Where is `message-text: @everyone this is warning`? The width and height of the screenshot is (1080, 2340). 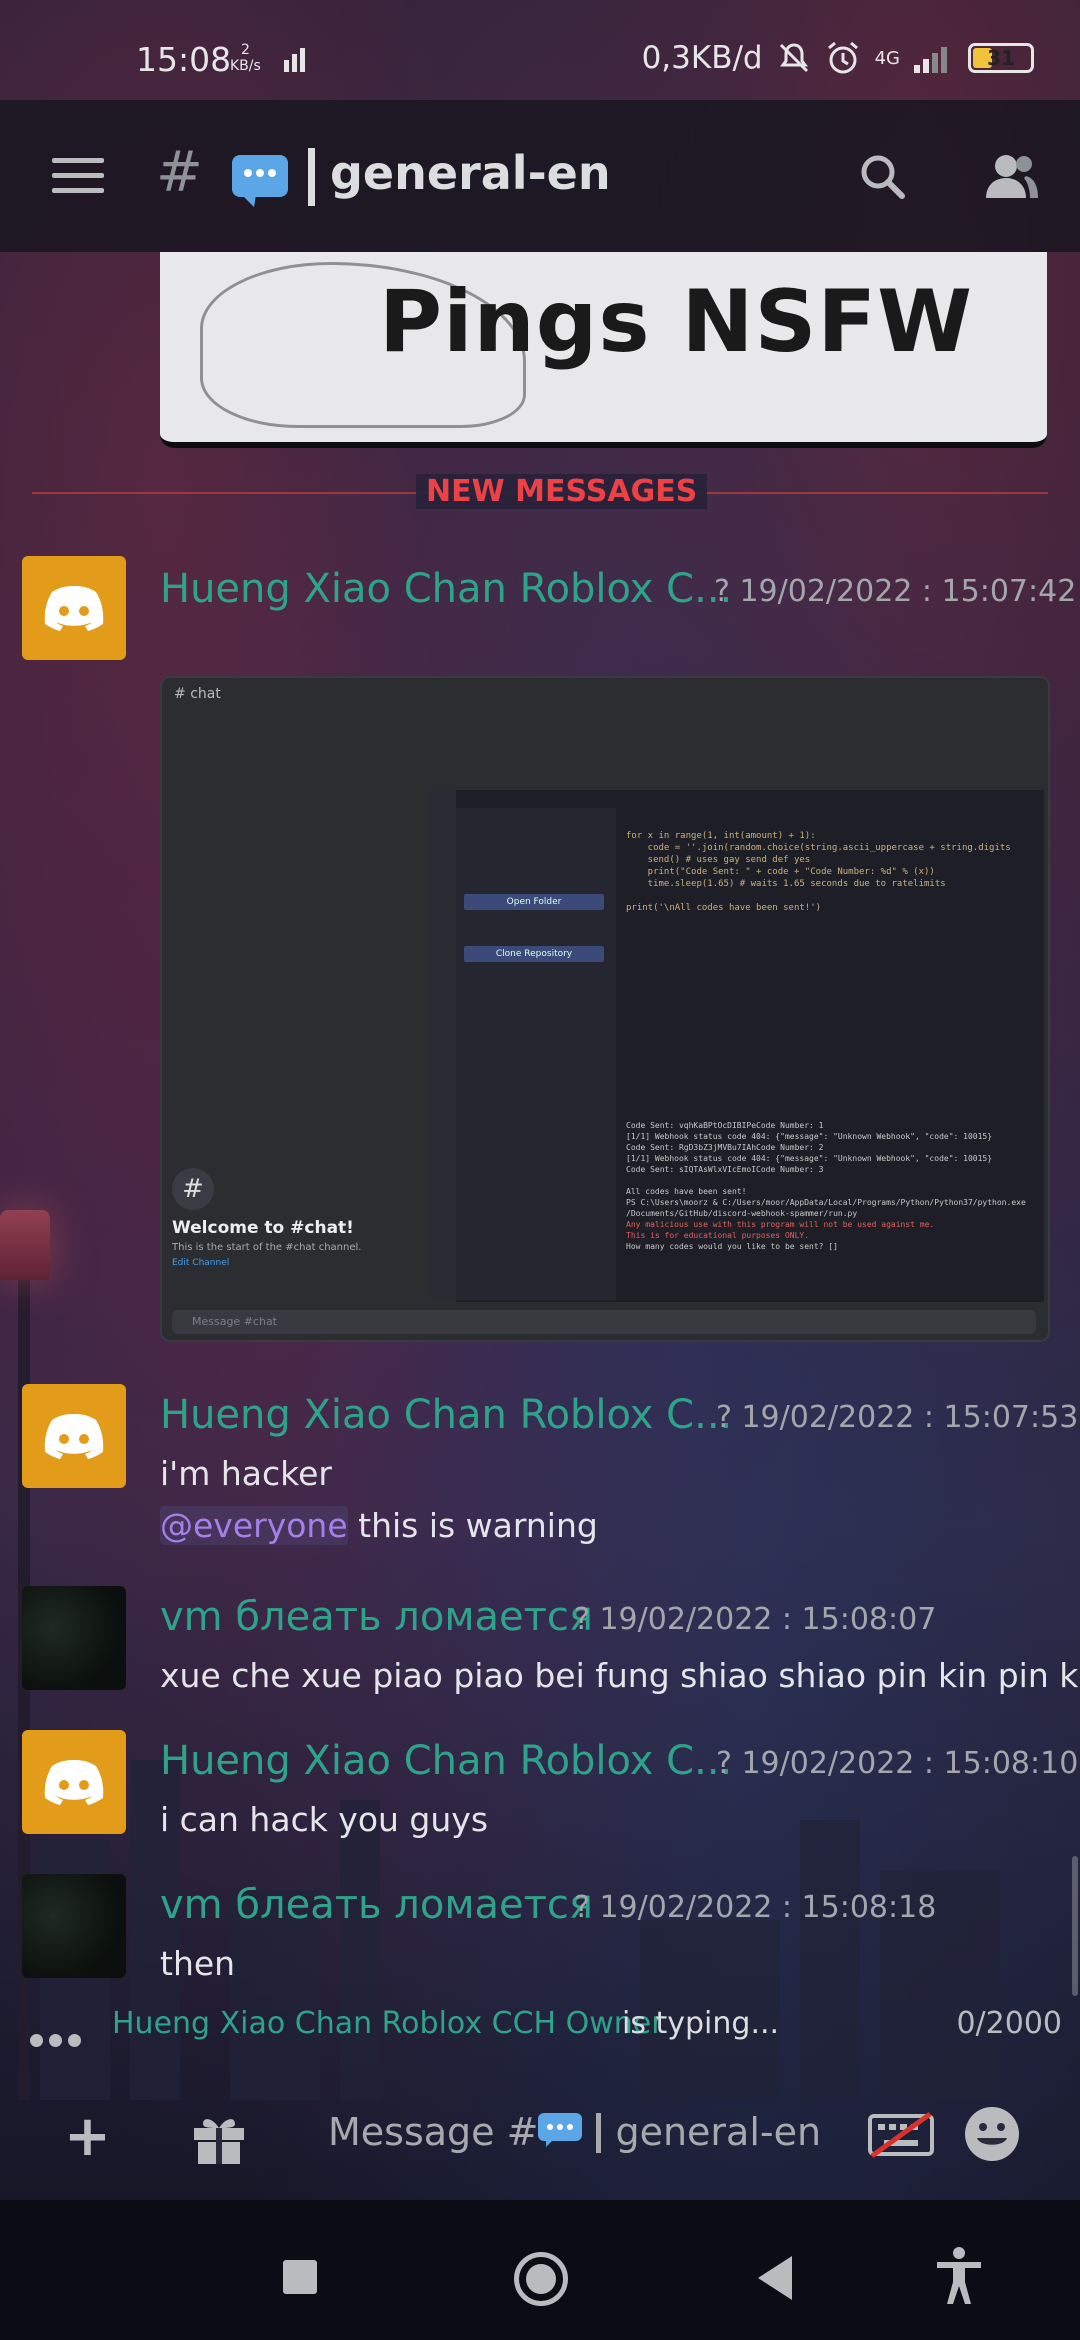 message-text: @everyone this is warning is located at coordinates (379, 1525).